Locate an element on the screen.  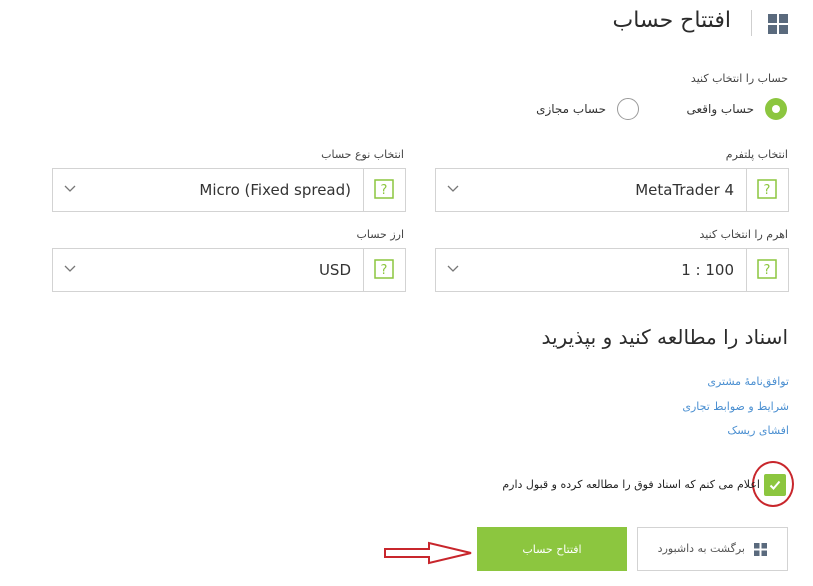
documents-title: اسناد را مطالعه کنید و بپذیرید is located at coordinates (664, 337).